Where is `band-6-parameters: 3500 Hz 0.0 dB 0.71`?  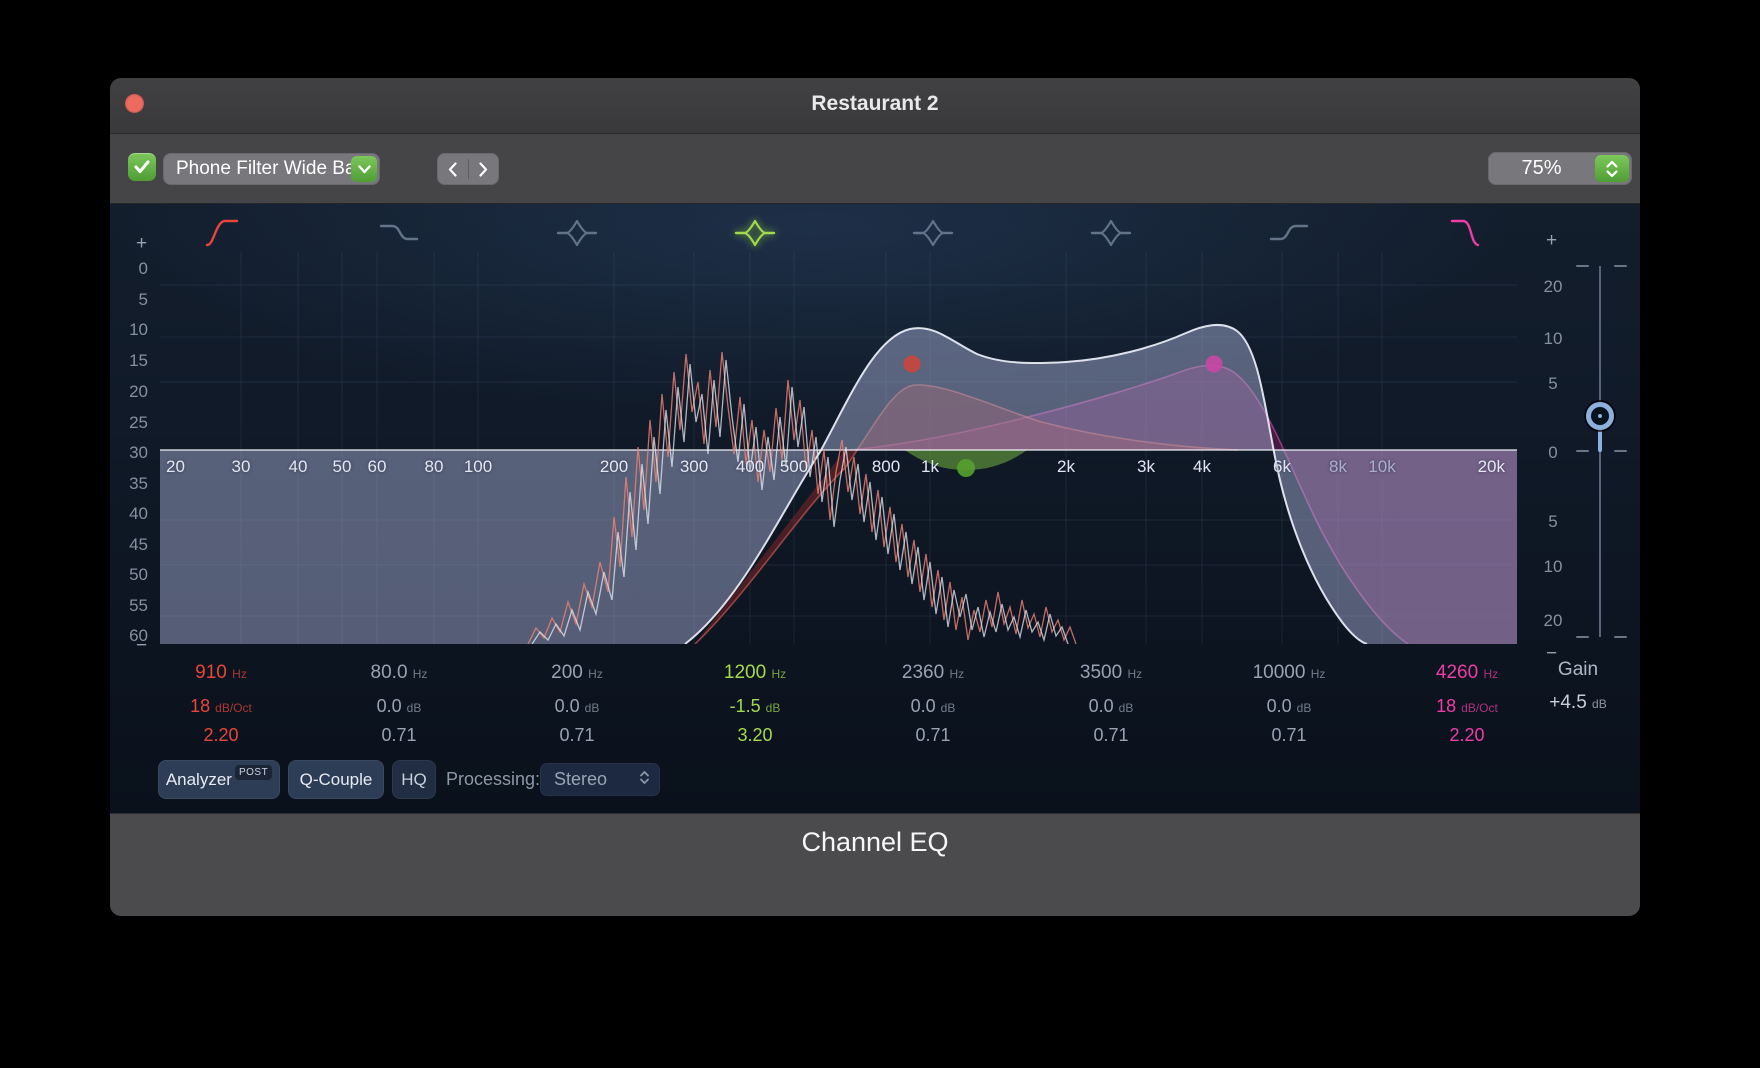
band-6-parameters: 3500 Hz 0.0 dB 0.71 is located at coordinates (1111, 702).